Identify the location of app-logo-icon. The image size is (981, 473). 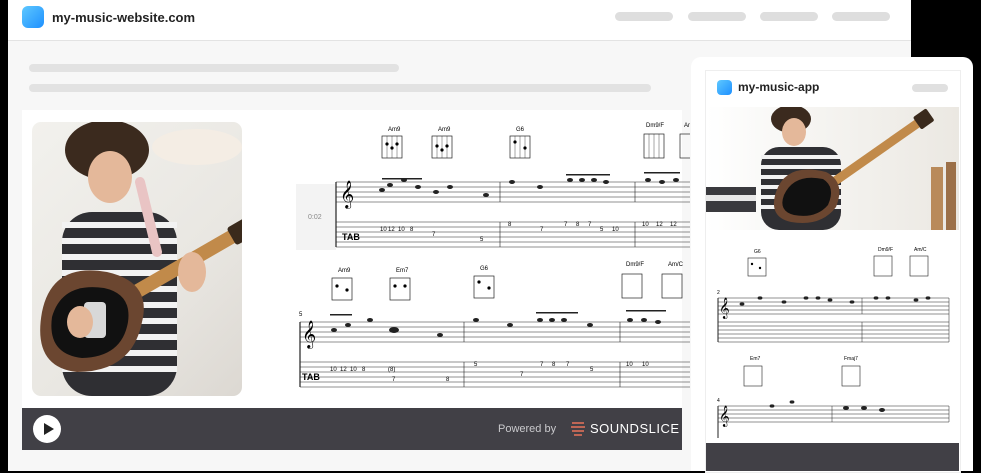
(724, 87).